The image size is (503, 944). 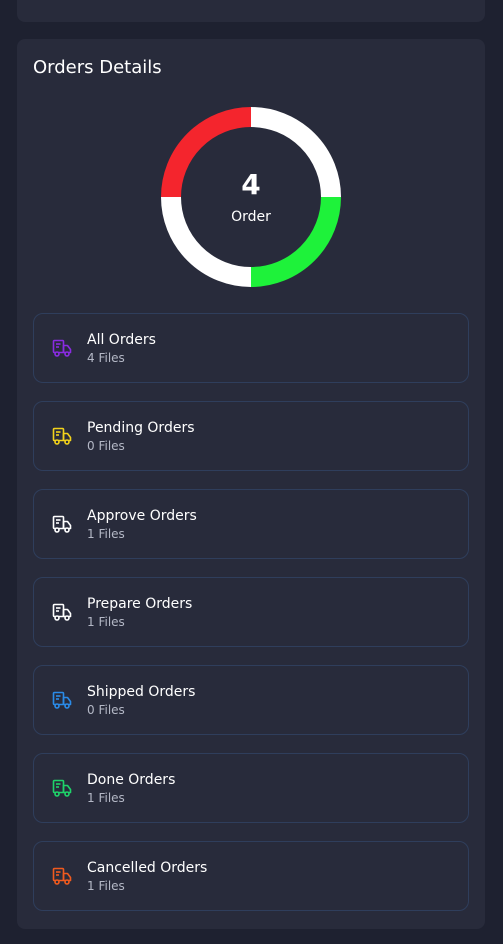 I want to click on order-item-name: All Orders, so click(x=121, y=340).